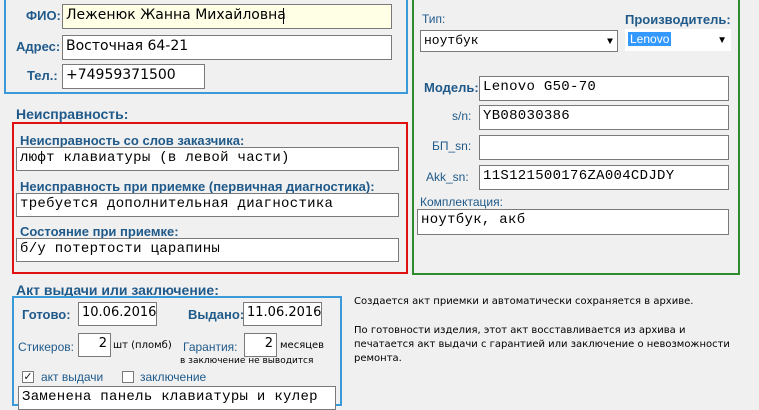 Image resolution: width=759 pixels, height=410 pixels. I want to click on intake-fault-field: требуется дополнительная диагностика, so click(207, 205).